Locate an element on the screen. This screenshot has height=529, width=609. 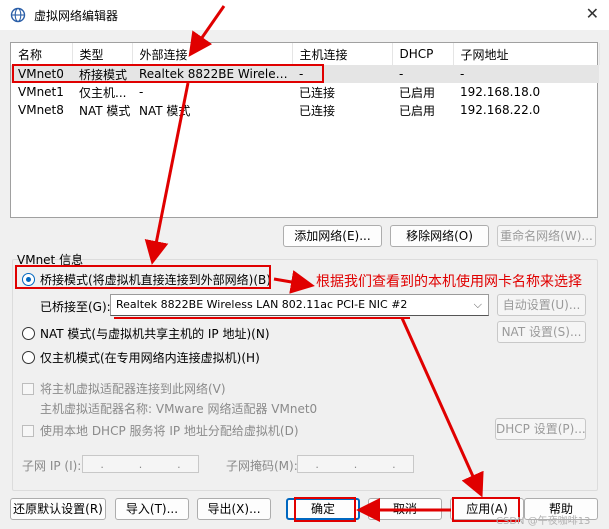
subnet-mask-label: 子网掩码(M): is located at coordinates (262, 466).